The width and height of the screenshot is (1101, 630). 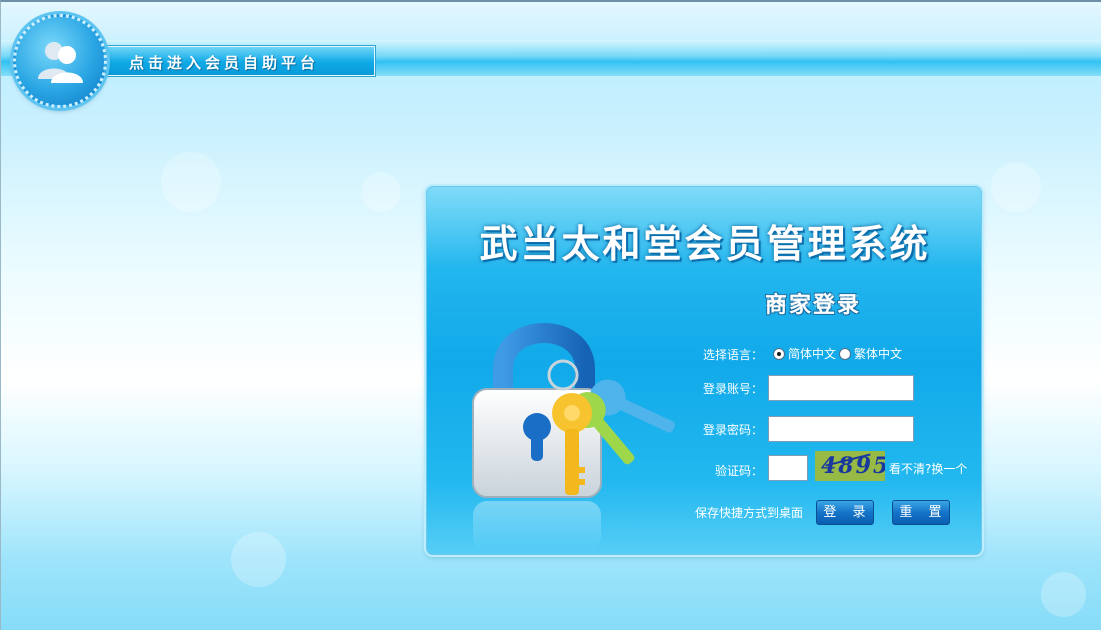 I want to click on captcha-label: 验证码：, so click(x=738, y=471).